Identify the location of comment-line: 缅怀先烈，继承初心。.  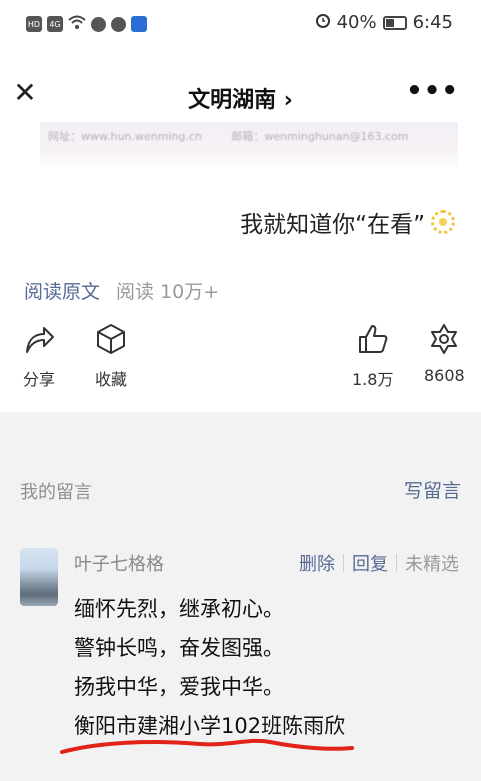
(179, 609).